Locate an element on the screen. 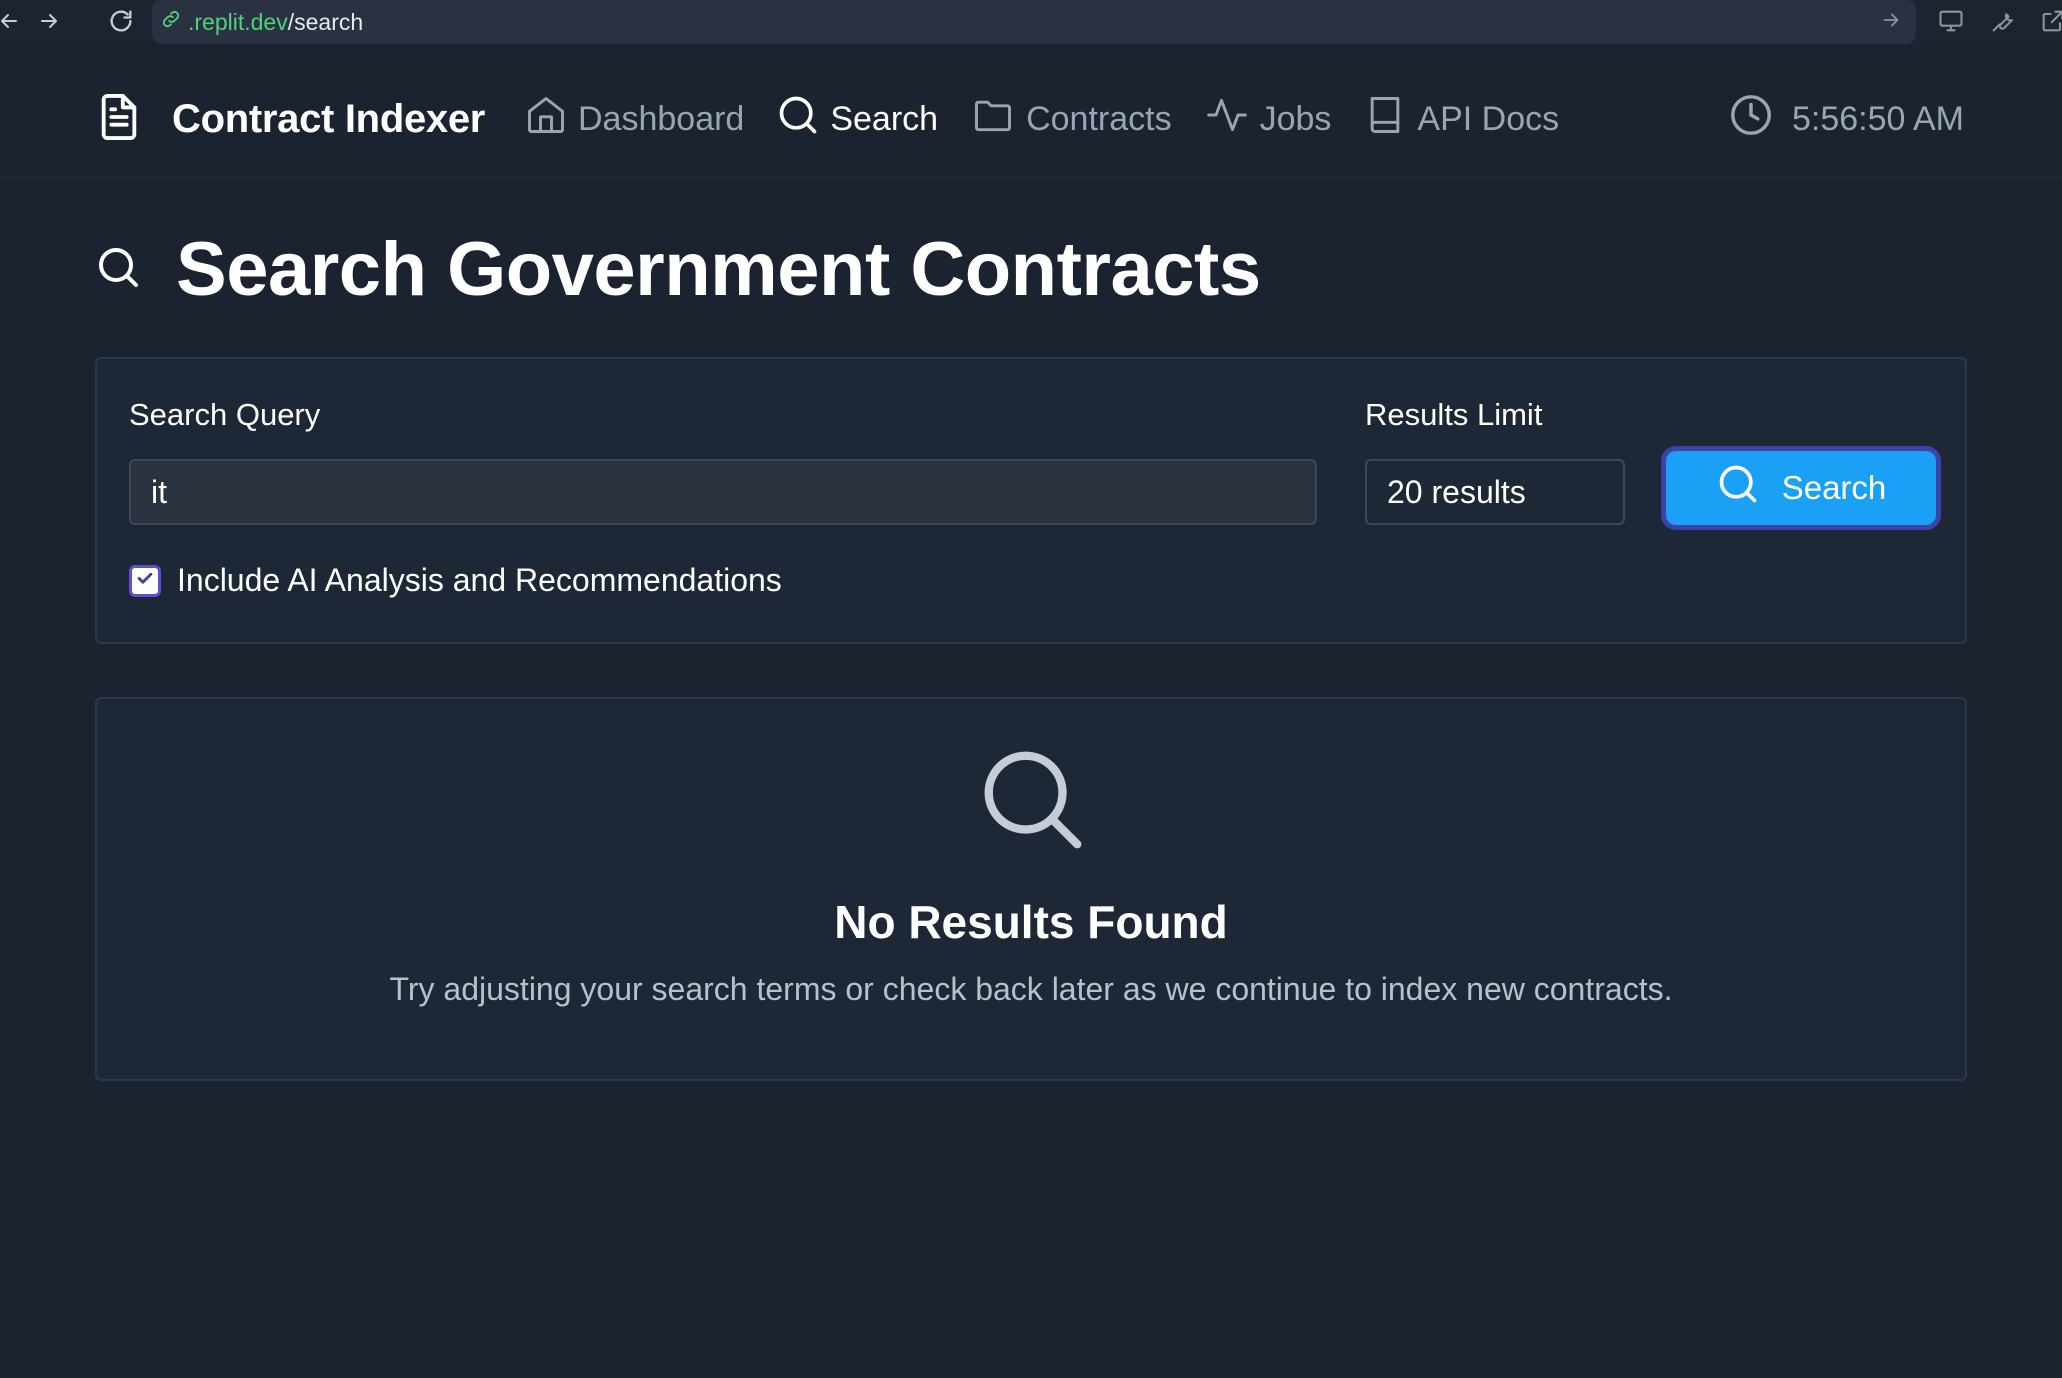 Image resolution: width=2062 pixels, height=1378 pixels. forward-icon is located at coordinates (49, 21).